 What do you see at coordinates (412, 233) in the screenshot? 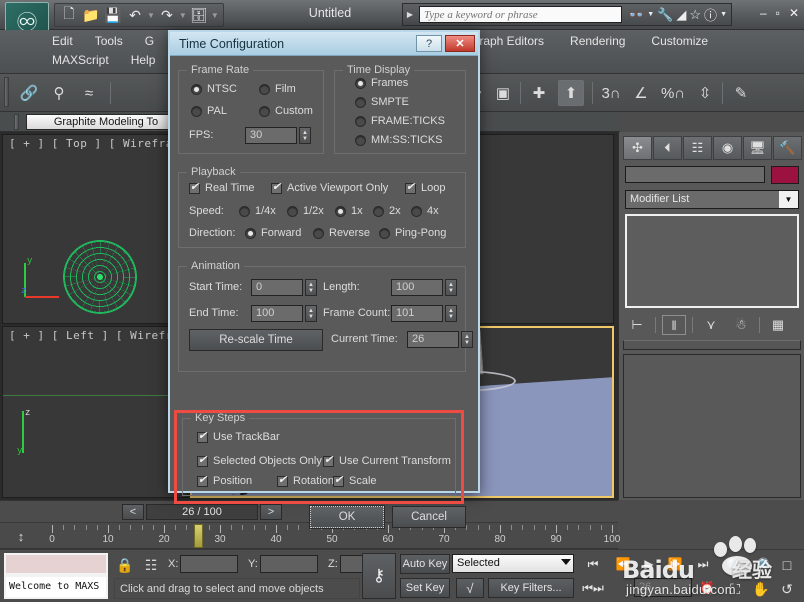
I see `radio-direction-ping-pong: Ping-Pong` at bounding box center [412, 233].